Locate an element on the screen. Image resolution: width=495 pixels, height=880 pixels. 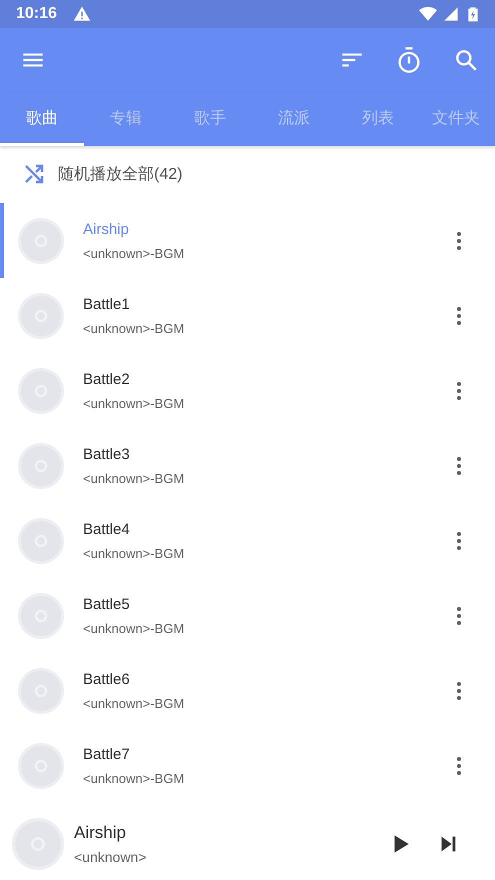
song-title: Battle7 is located at coordinates (107, 754).